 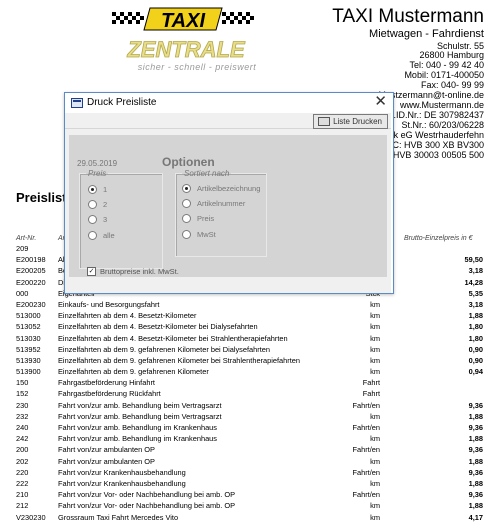 What do you see at coordinates (371, 383) in the screenshot?
I see `article-unit: Fahrt` at bounding box center [371, 383].